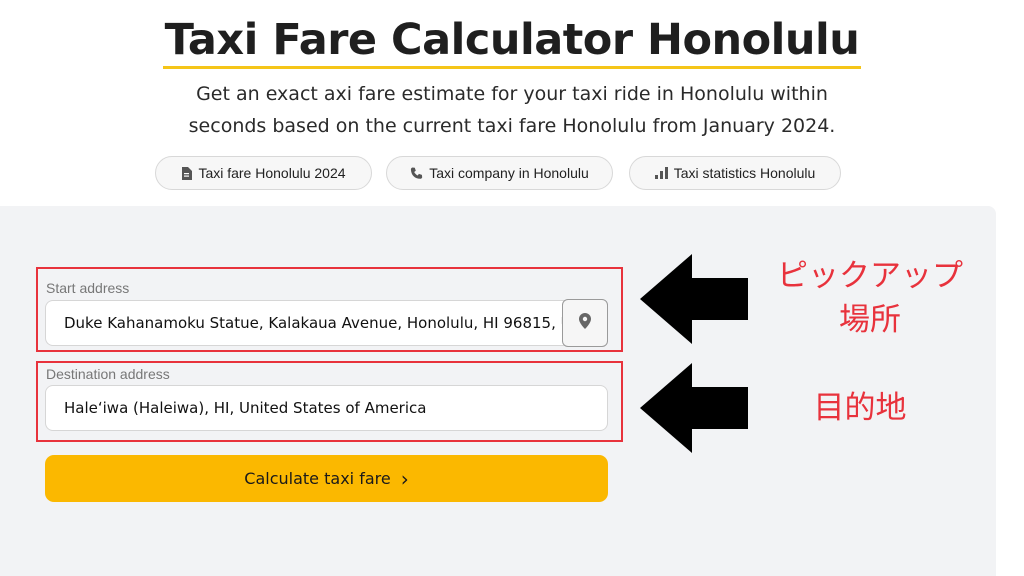 This screenshot has width=1024, height=576. Describe the element at coordinates (860, 408) in the screenshot. I see `destination-annotation: 目的地` at that location.